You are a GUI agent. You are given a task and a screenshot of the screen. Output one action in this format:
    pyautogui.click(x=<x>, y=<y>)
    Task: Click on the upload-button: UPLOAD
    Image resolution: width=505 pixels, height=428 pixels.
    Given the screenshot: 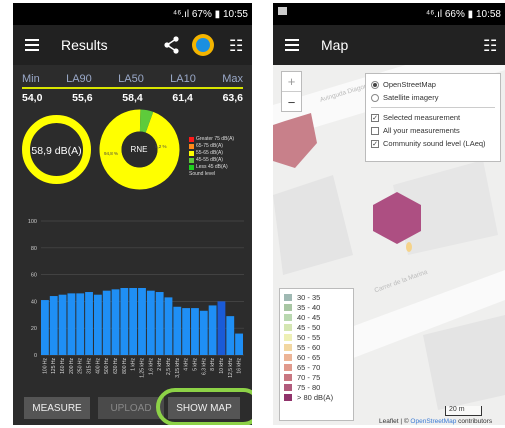 What is the action you would take?
    pyautogui.click(x=131, y=408)
    